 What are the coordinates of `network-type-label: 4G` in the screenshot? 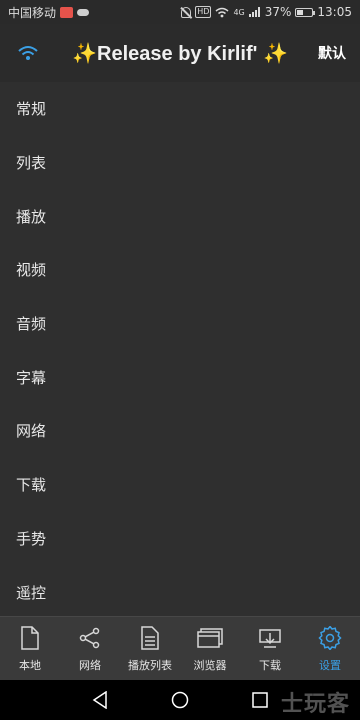 It's located at (239, 12).